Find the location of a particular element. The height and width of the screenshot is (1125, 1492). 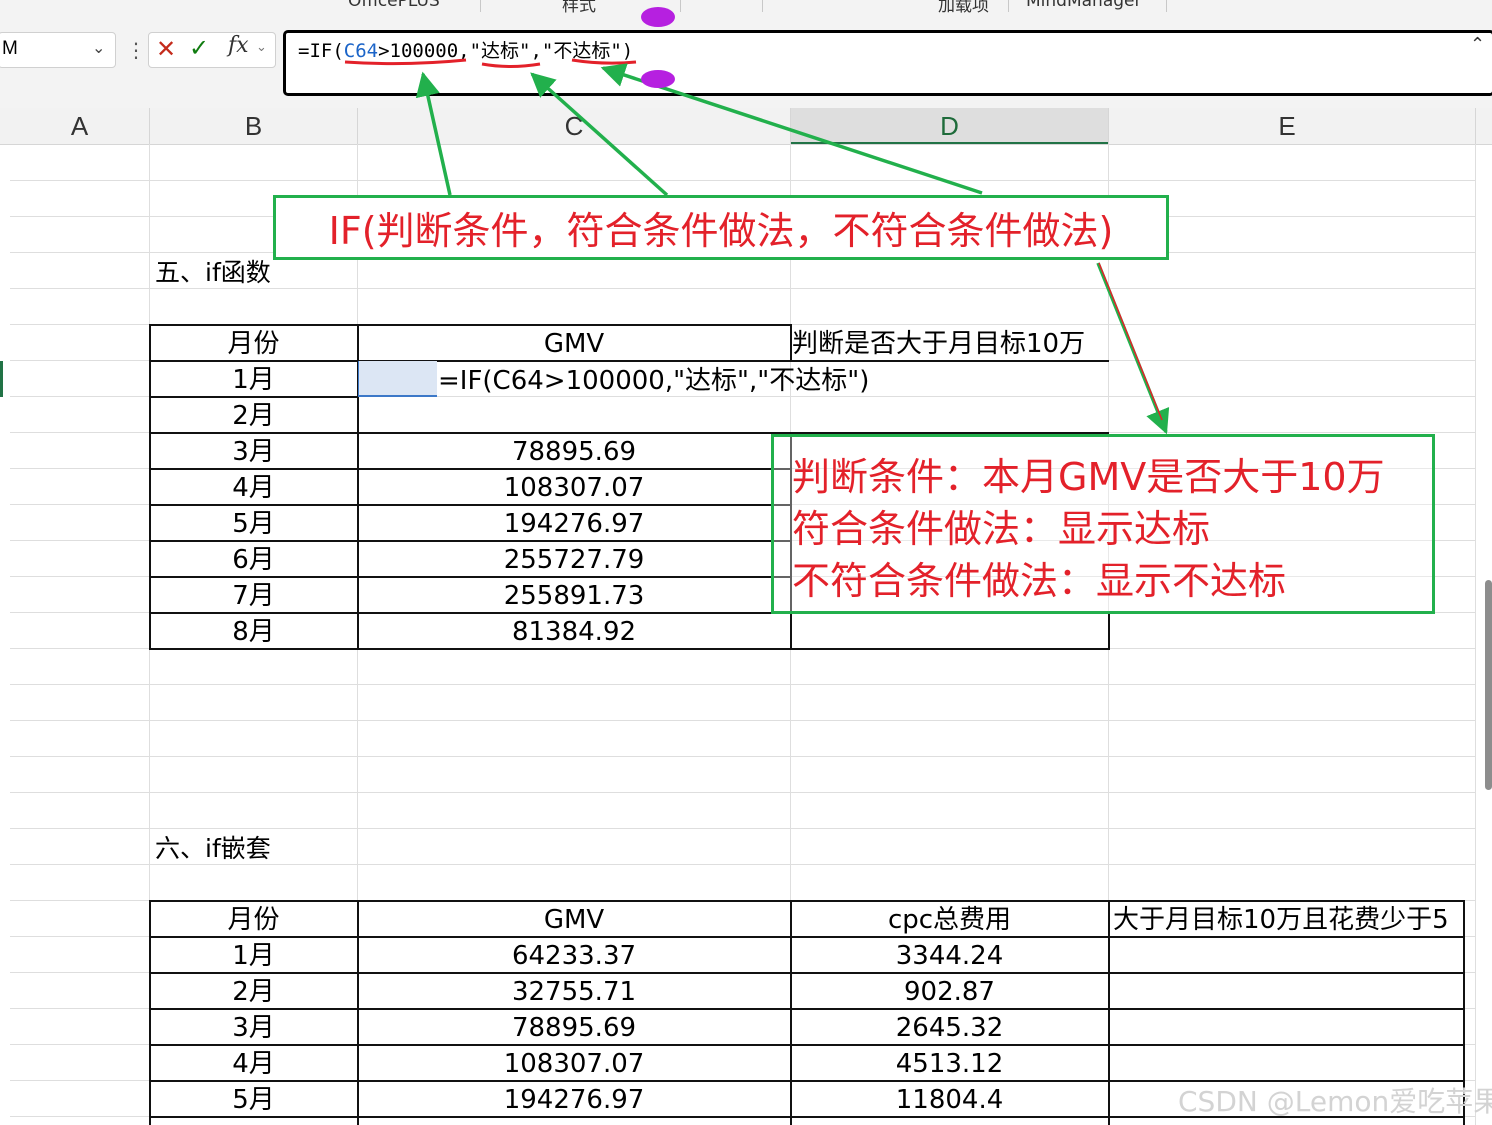

underline-true-value is located at coordinates (511, 65).